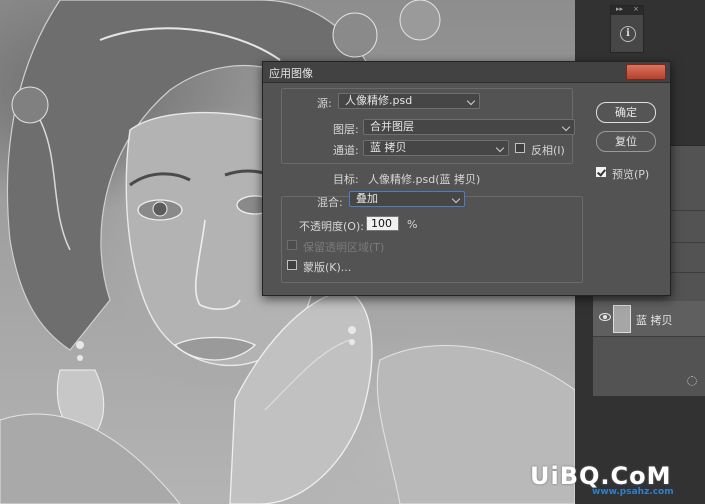  I want to click on watermark-url: www.psahz.com, so click(633, 492).